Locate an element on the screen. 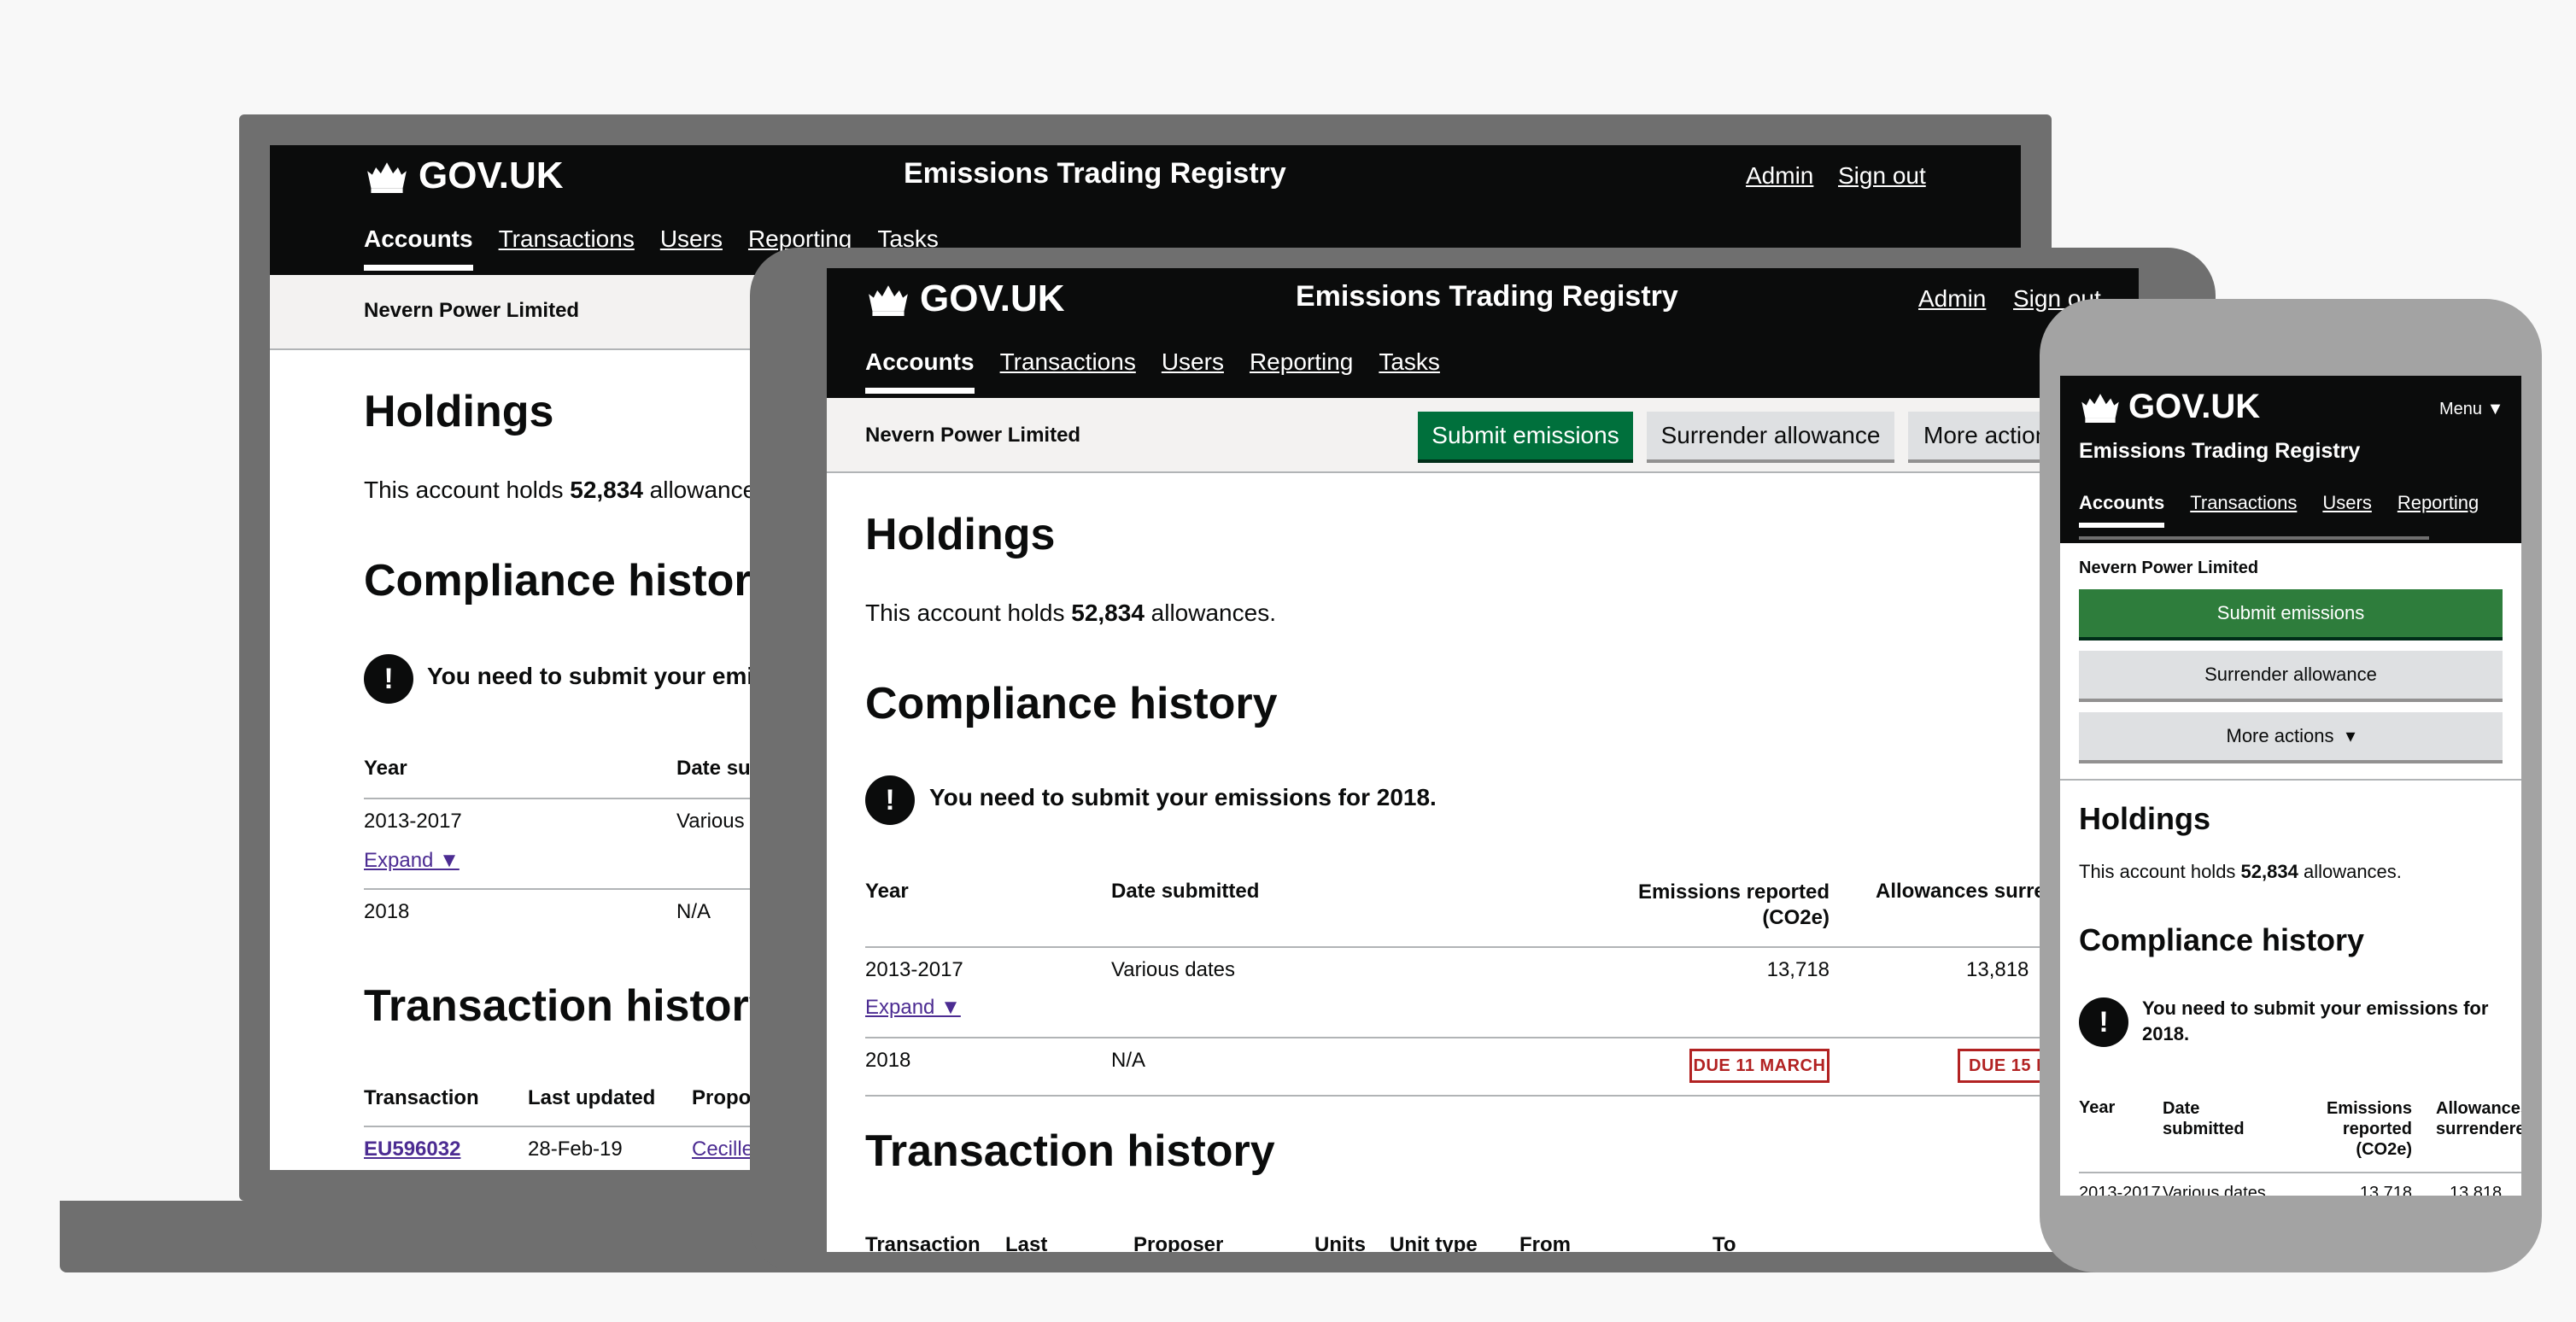 This screenshot has width=2576, height=1322. col-last: Last is located at coordinates (1026, 1242).